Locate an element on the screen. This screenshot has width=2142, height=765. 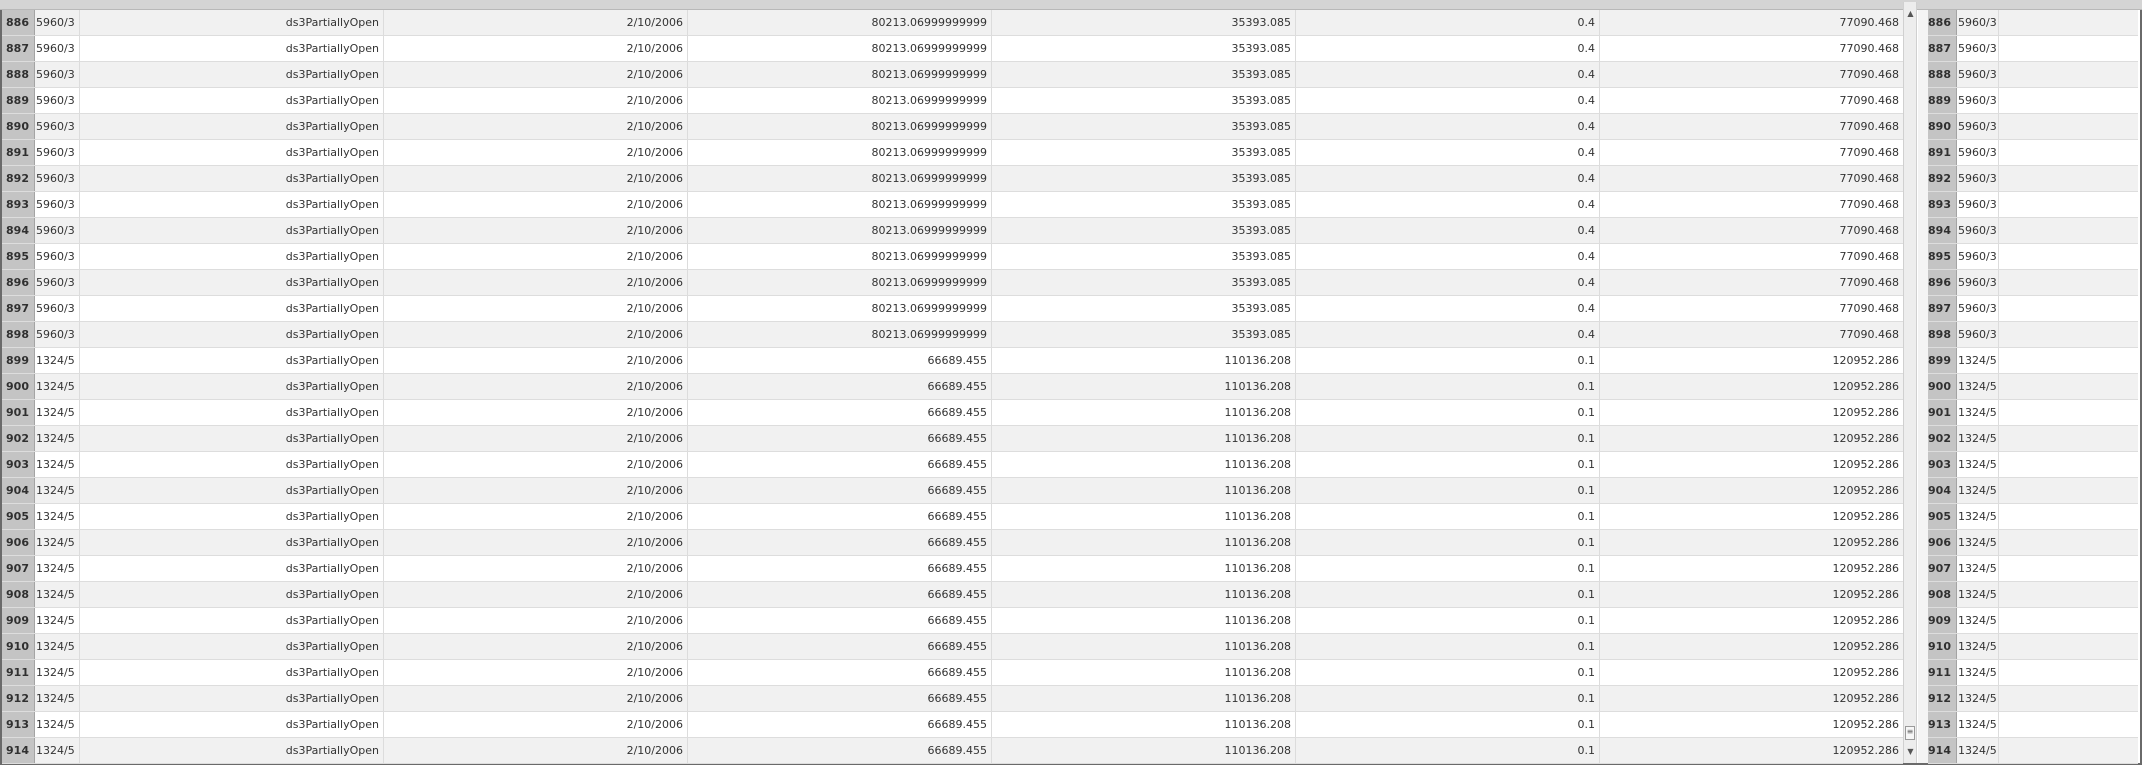
table-row: 910 1324/5 is located at coordinates (2033, 647).